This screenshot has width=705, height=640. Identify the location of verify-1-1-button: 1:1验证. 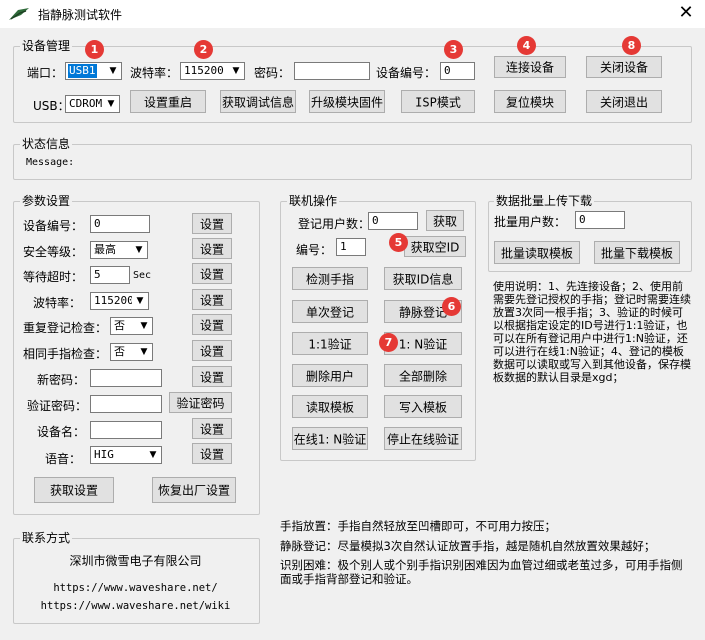
(330, 343).